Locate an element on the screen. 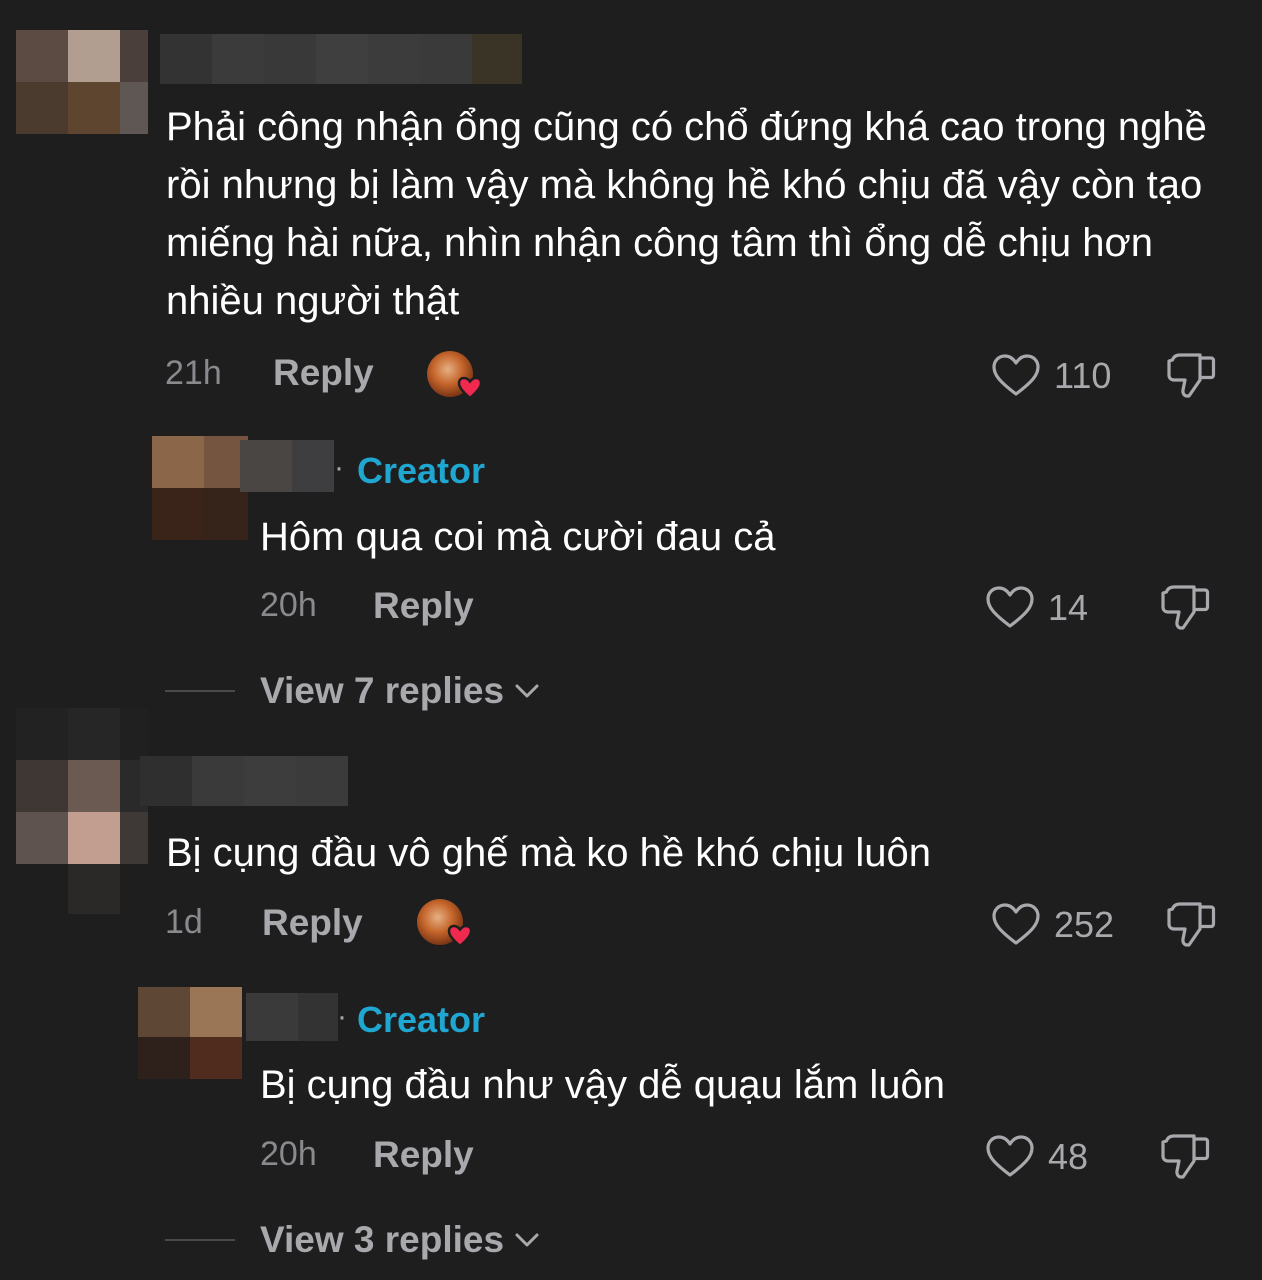 The image size is (1262, 1280). view-replies-label: View 3 replies is located at coordinates (382, 1239).